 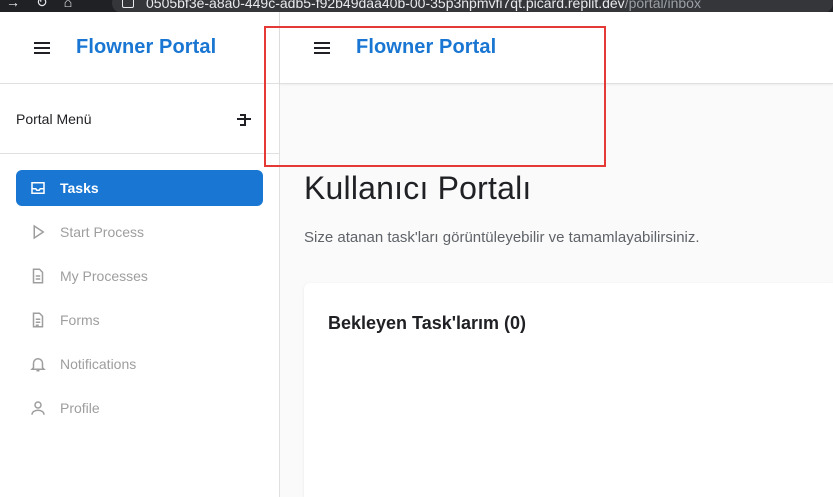 What do you see at coordinates (68, 5) in the screenshot?
I see `home-icon: ⌂` at bounding box center [68, 5].